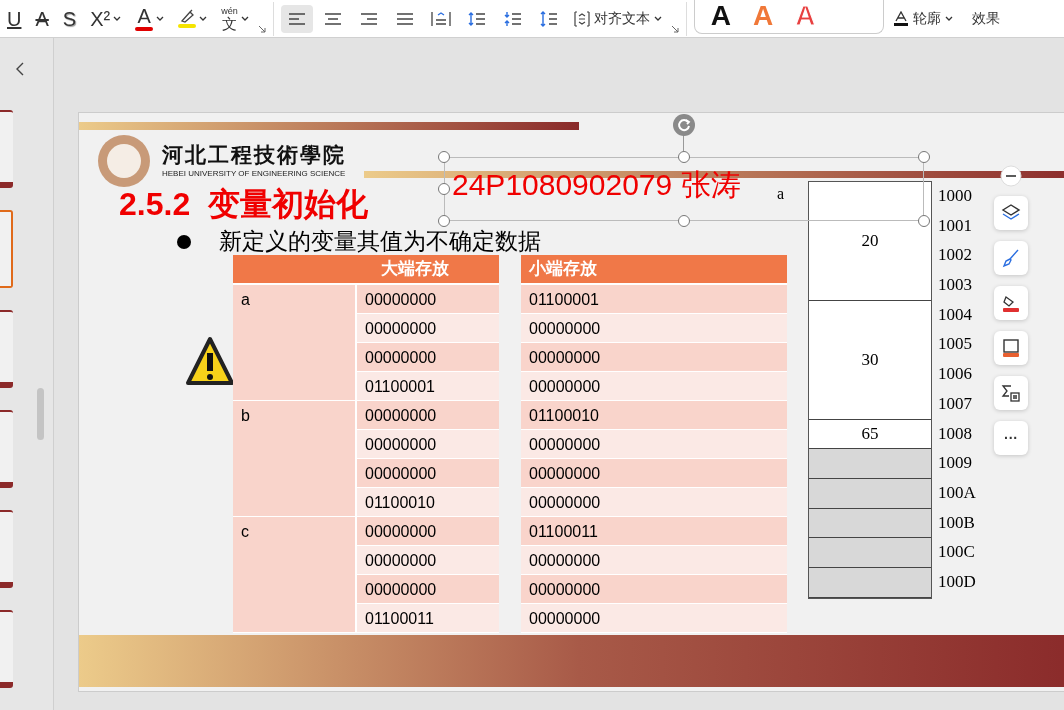  I want to click on selected-text: 24P1080902079 张涛, so click(596, 185).